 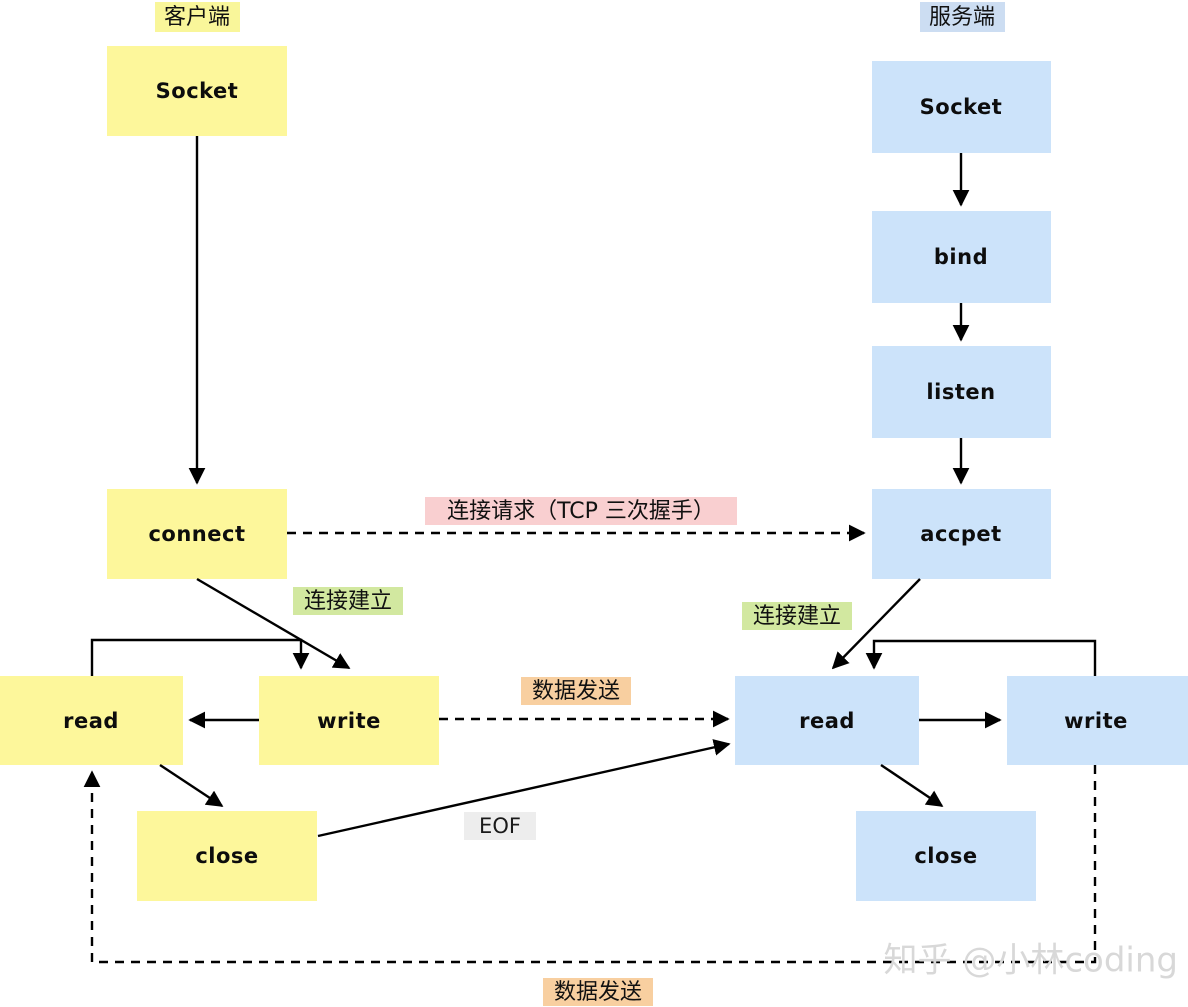 I want to click on client-read-node: read, so click(x=91, y=720).